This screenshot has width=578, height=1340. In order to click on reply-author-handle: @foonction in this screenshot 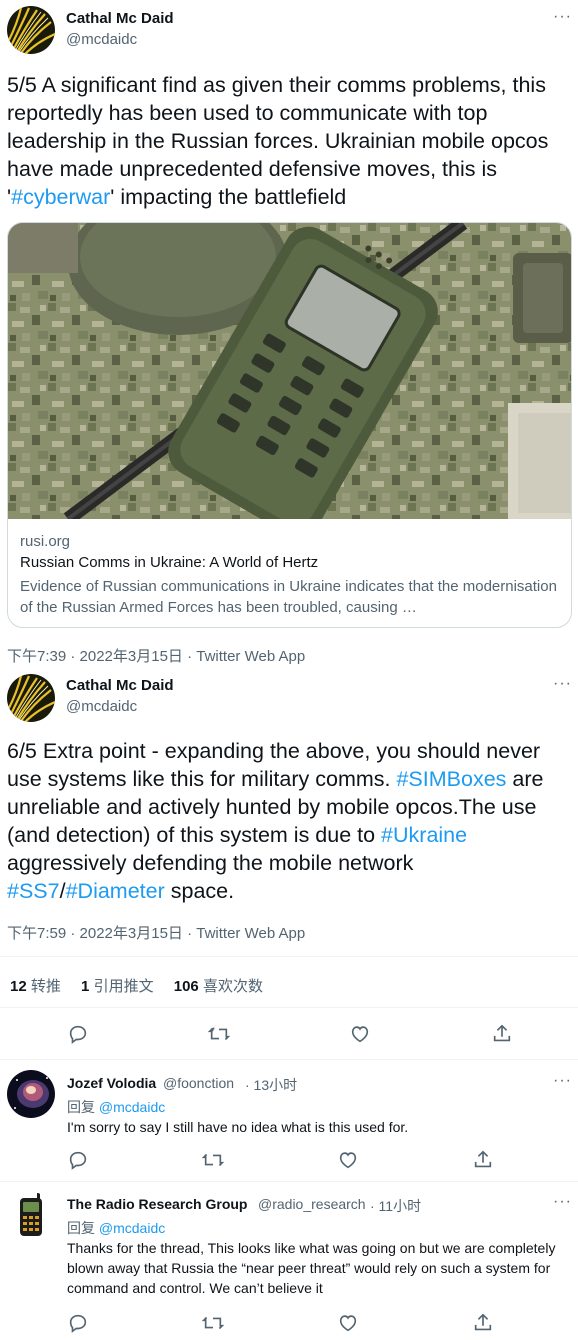, I will do `click(198, 1083)`.